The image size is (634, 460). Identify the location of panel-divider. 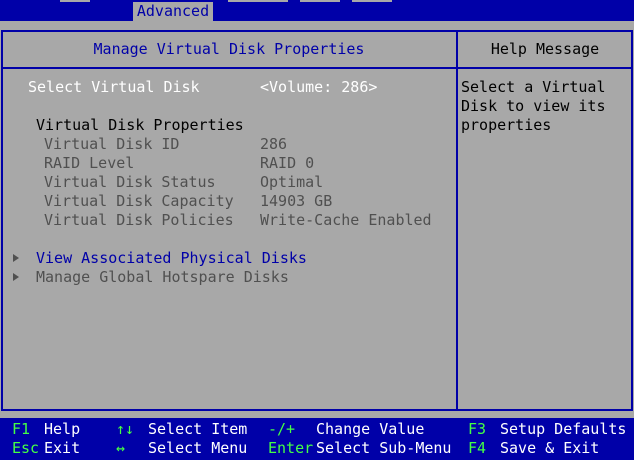
(457, 220).